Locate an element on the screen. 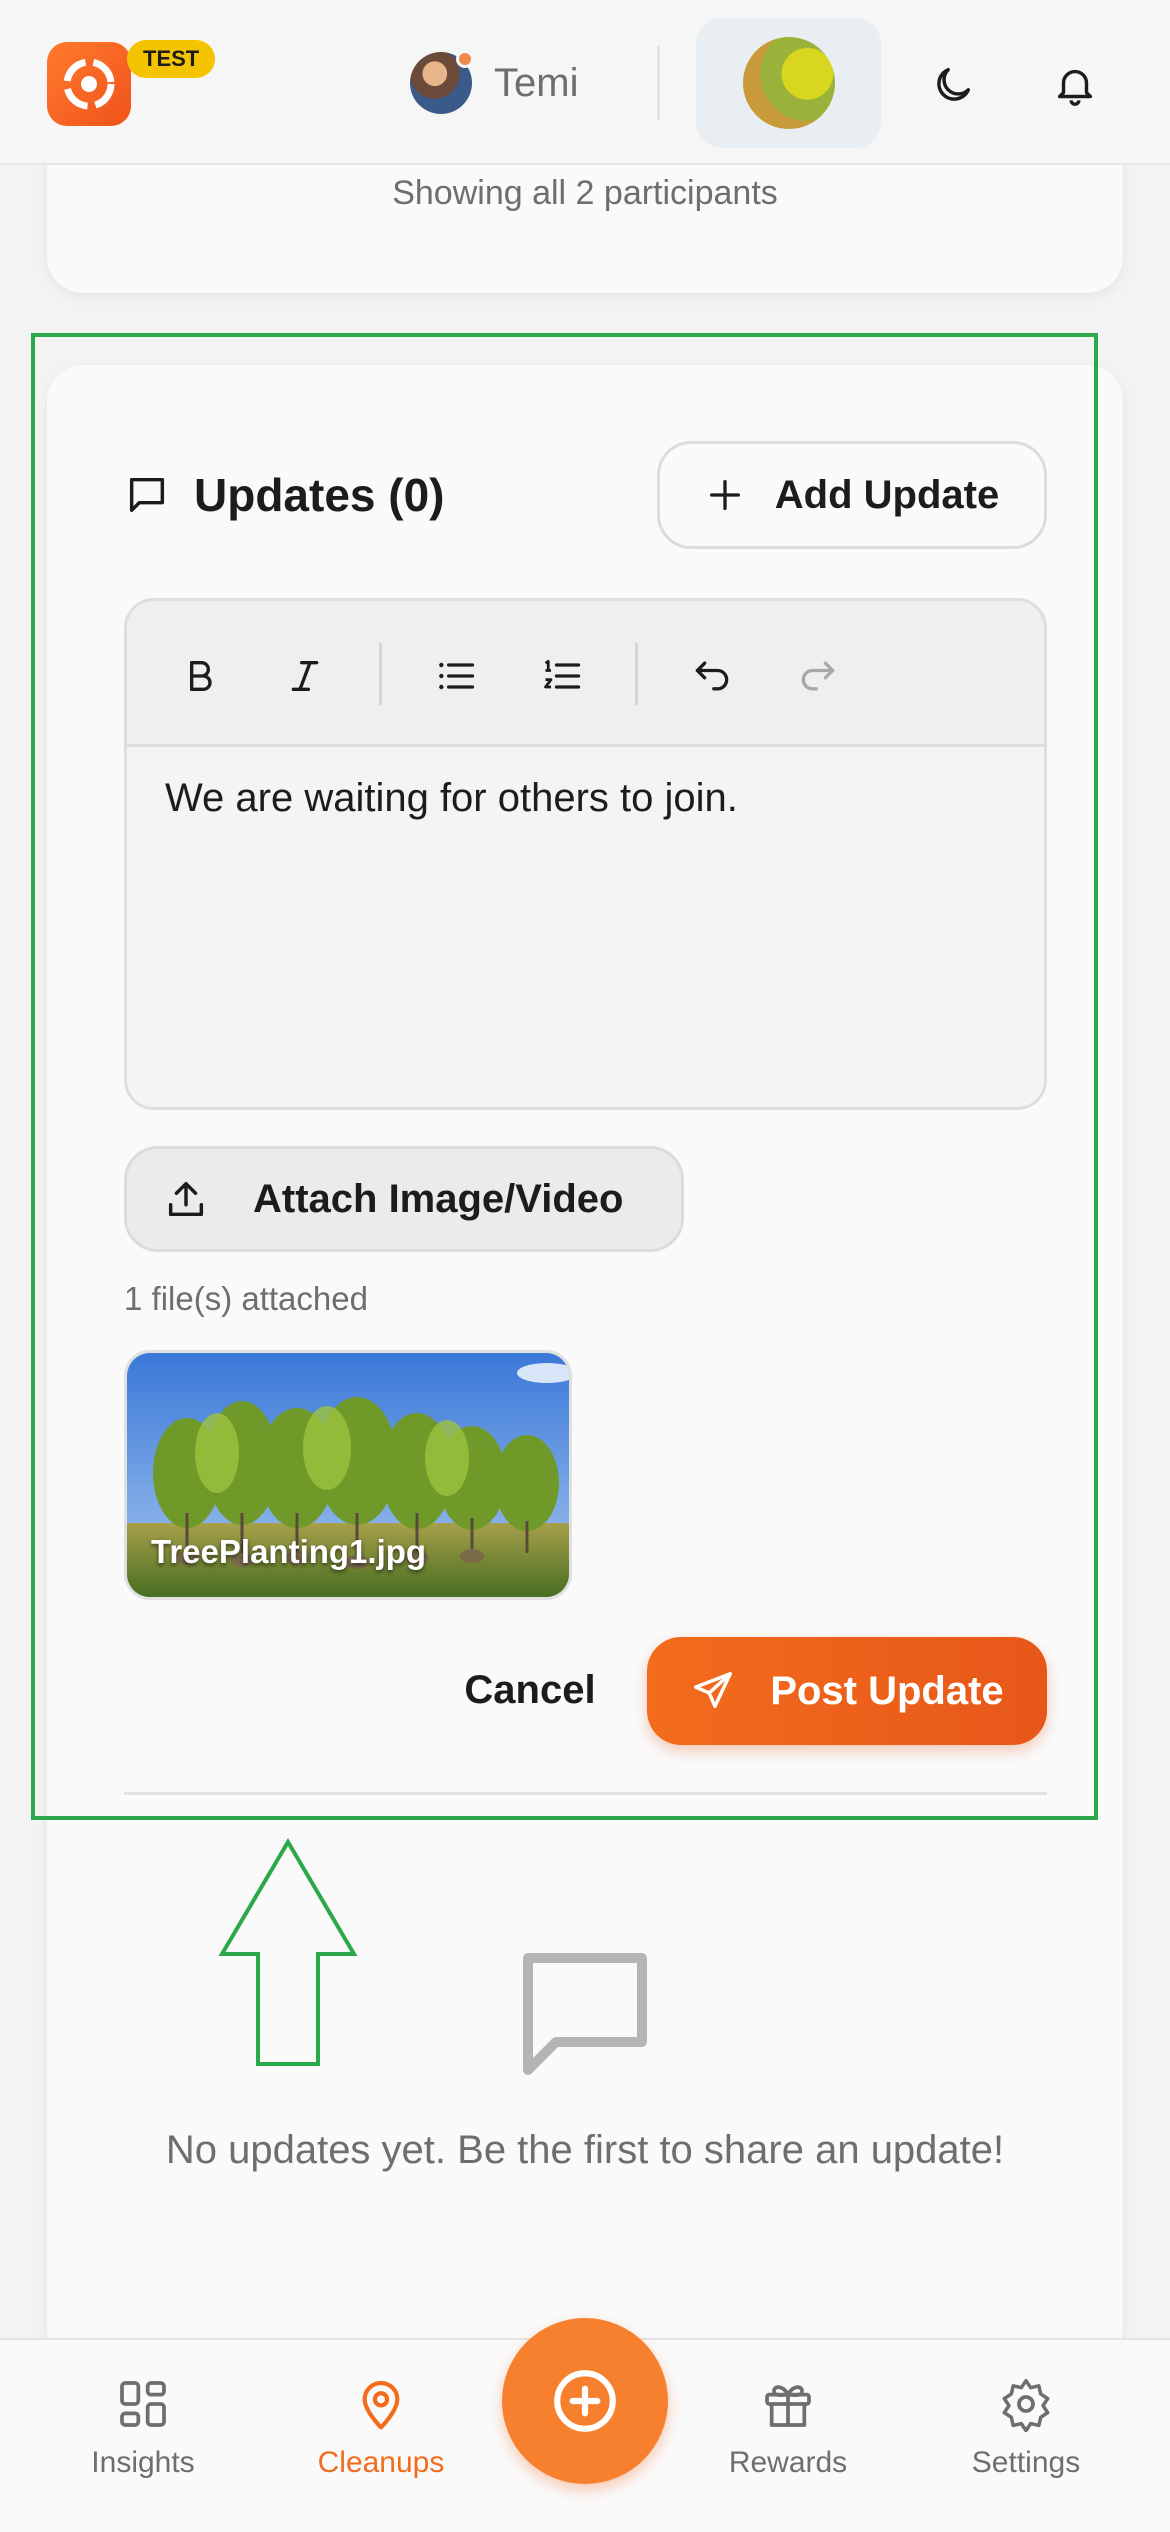 This screenshot has height=2532, width=1170. numbered-list-icon is located at coordinates (562, 674).